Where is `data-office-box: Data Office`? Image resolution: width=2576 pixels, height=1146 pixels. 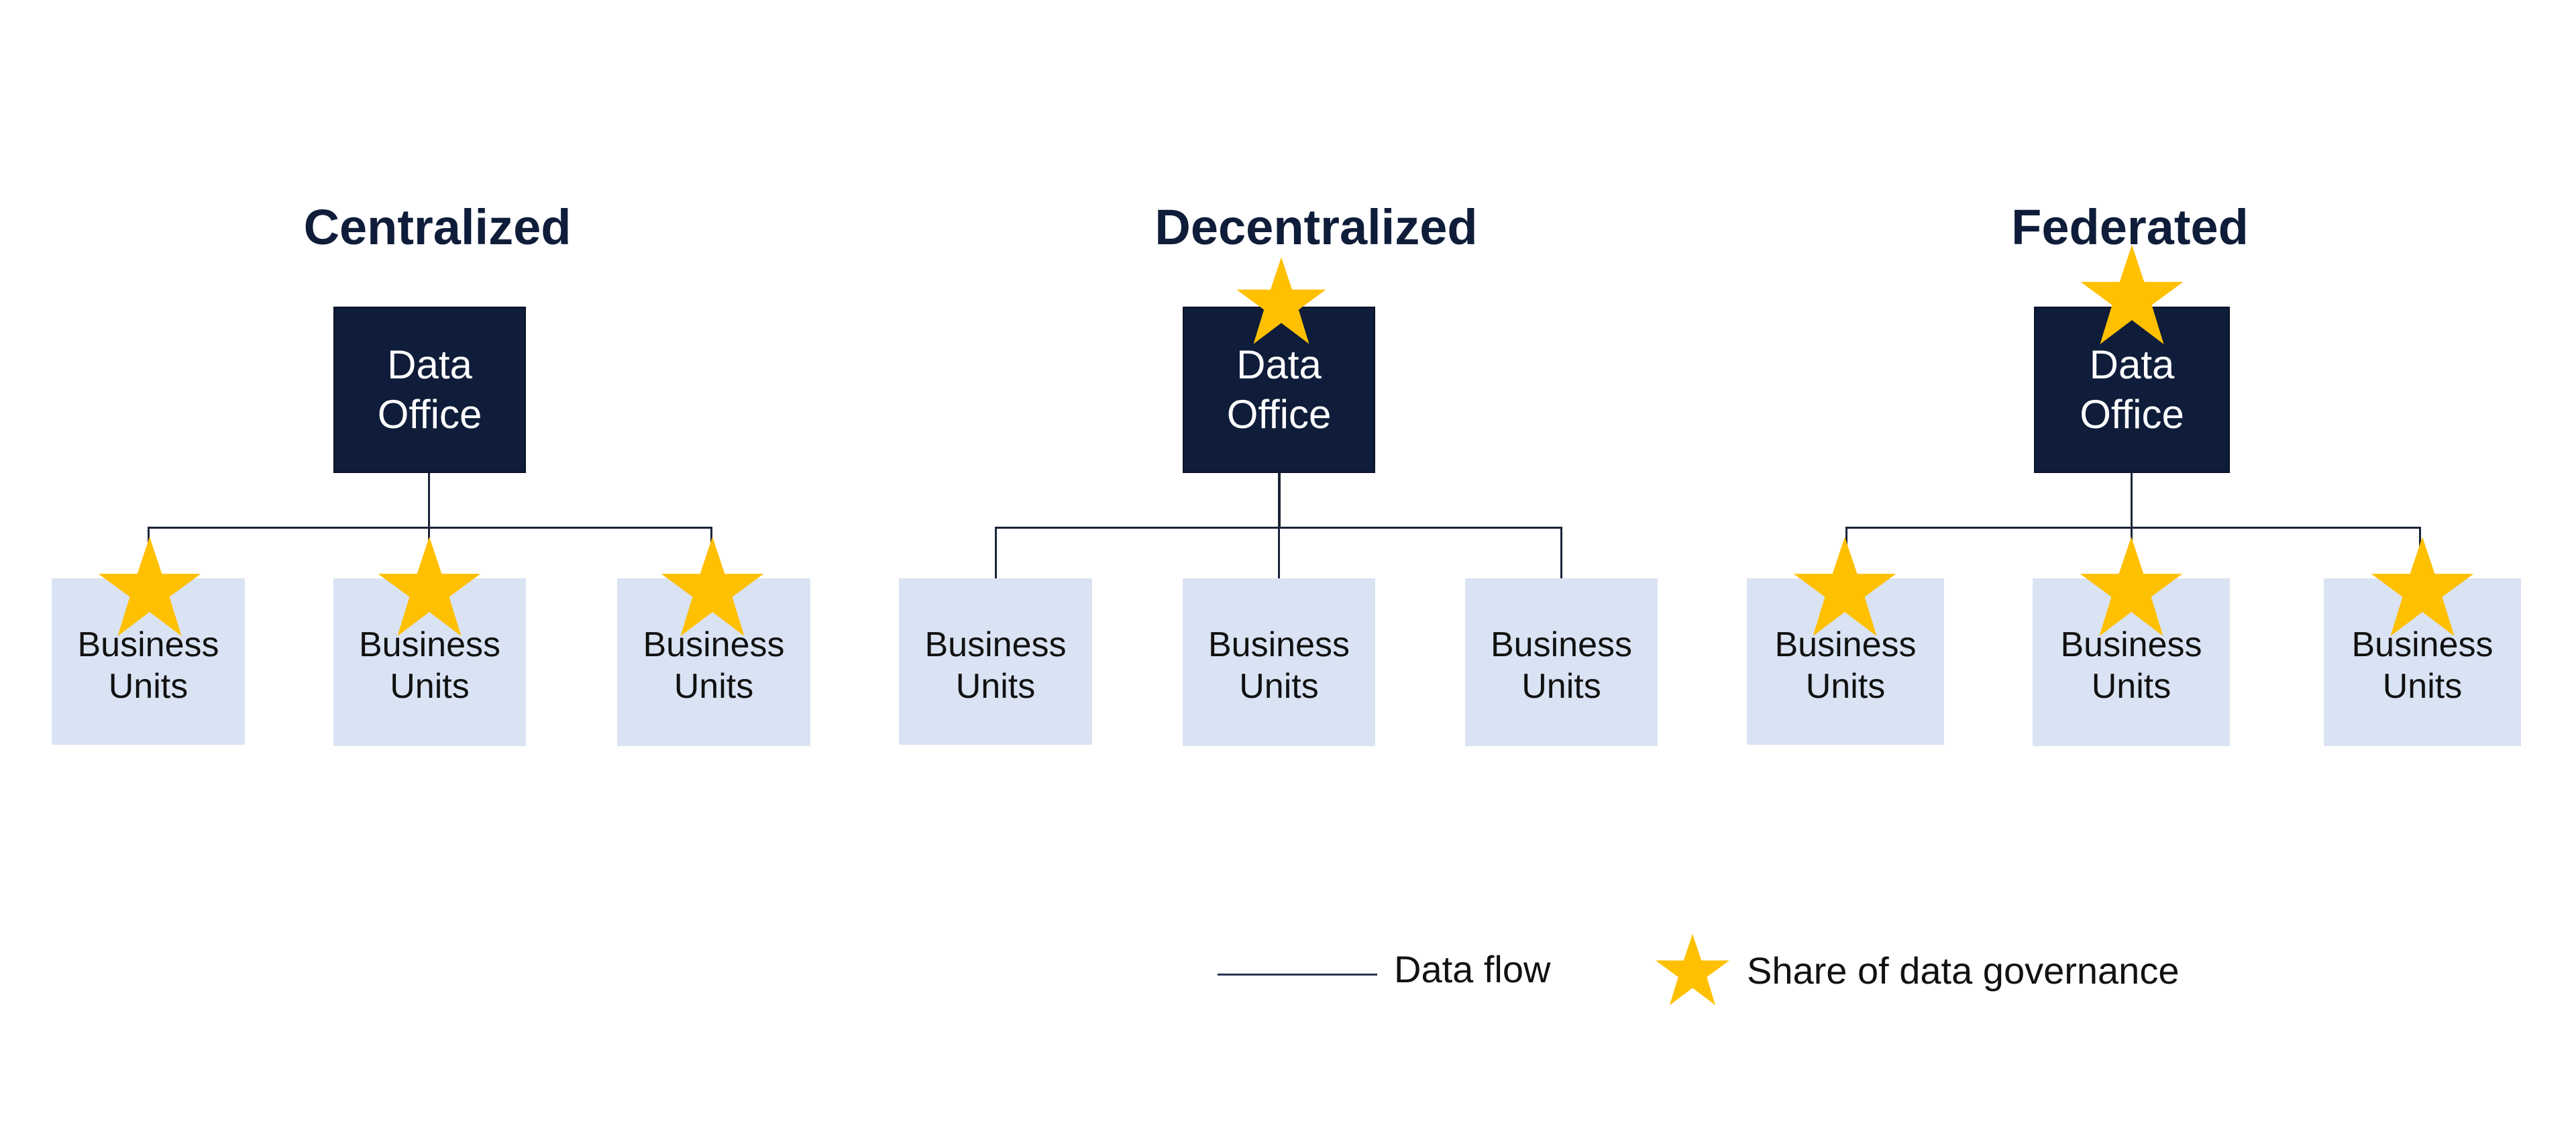
data-office-box: Data Office is located at coordinates (429, 390).